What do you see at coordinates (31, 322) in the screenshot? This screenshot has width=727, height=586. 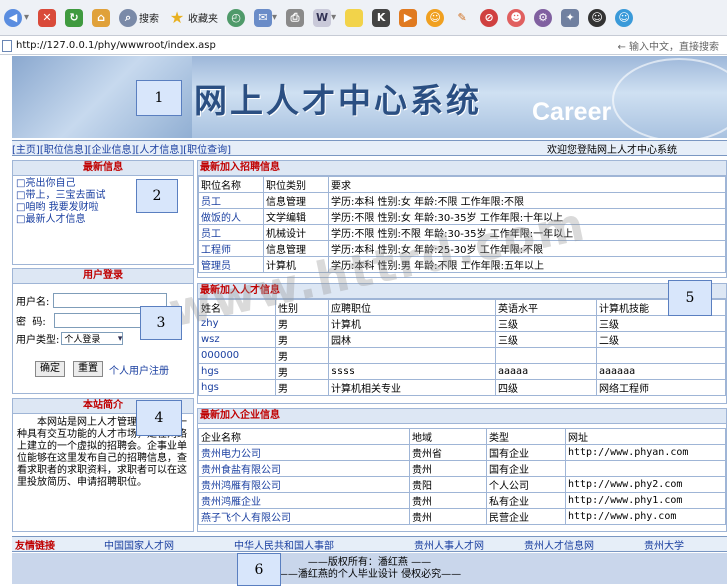 I see `password-label: 密 码:` at bounding box center [31, 322].